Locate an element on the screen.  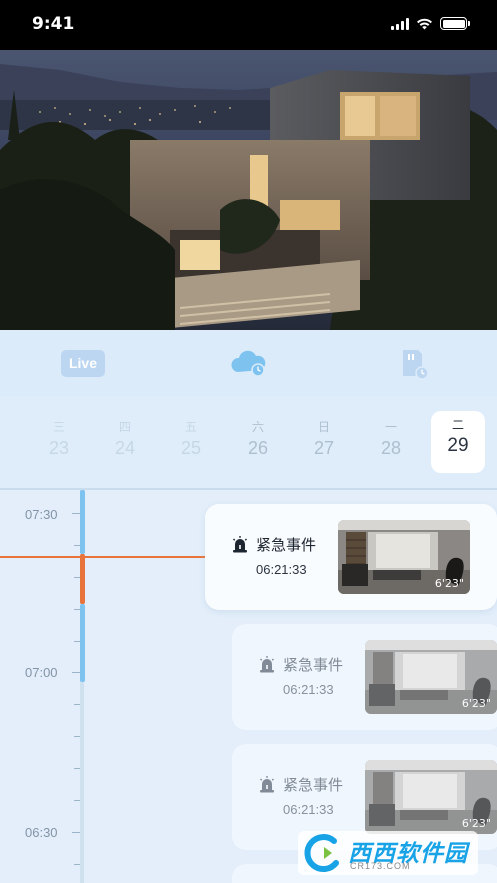
date-day: 23 is located at coordinates (59, 448).